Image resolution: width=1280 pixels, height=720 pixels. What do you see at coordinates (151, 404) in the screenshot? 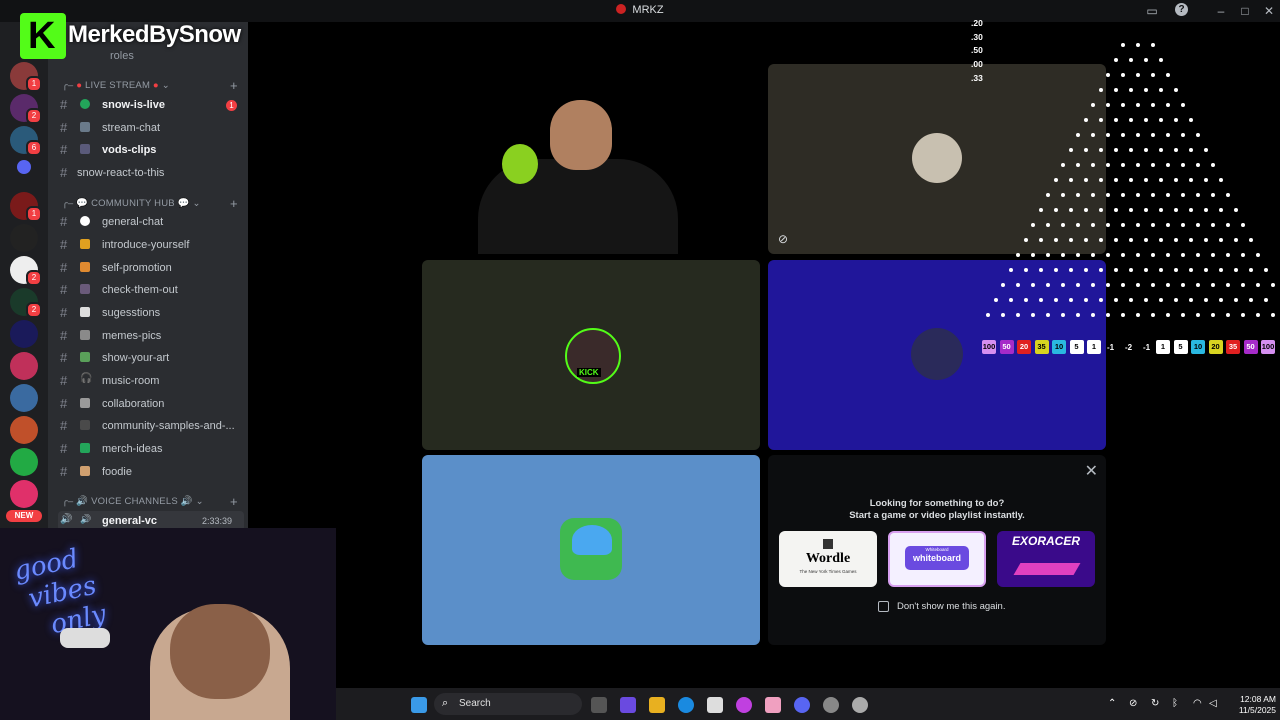
I see `channel-item: # collaboration` at bounding box center [151, 404].